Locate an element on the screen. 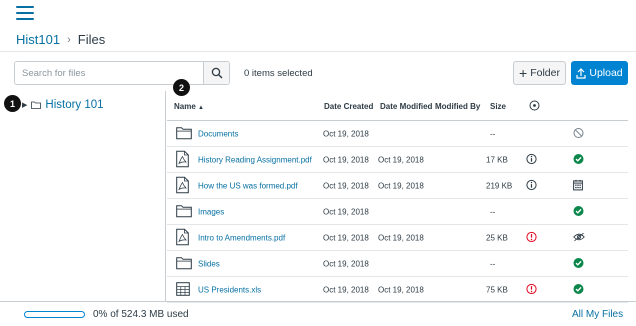  table-row: Slides Oct 19, 2018 -- is located at coordinates (397, 264).